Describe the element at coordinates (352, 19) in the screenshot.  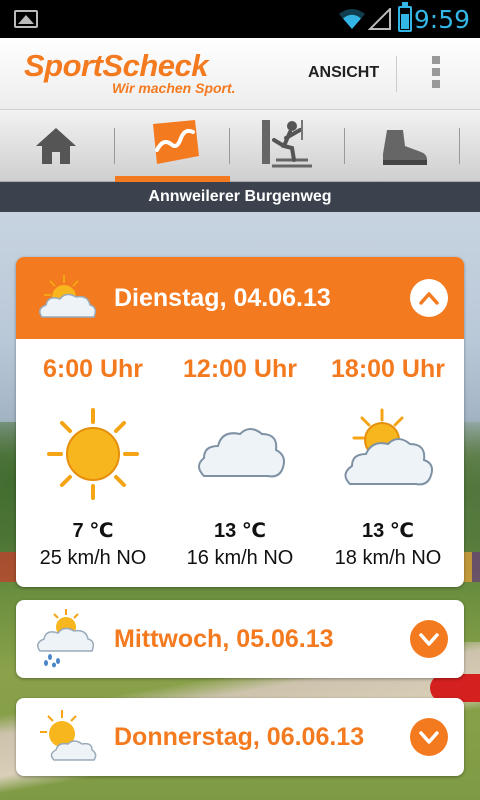
I see `wifi-icon` at that location.